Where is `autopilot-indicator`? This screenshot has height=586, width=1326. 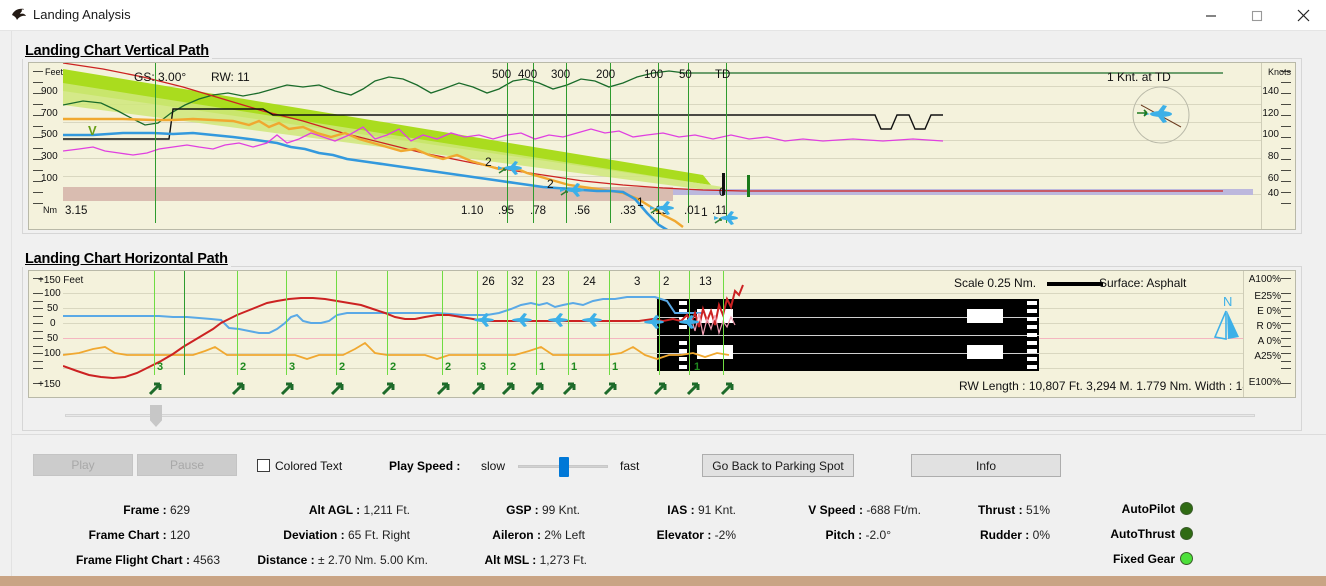
autopilot-indicator is located at coordinates (1186, 508).